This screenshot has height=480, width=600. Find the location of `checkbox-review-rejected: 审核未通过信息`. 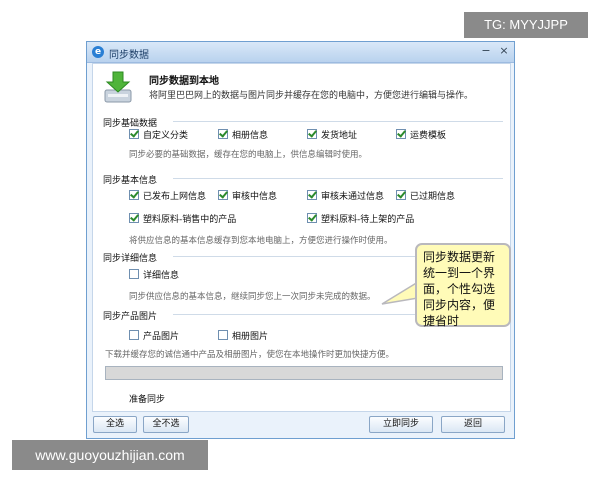

checkbox-review-rejected: 审核未通过信息 is located at coordinates (345, 195).